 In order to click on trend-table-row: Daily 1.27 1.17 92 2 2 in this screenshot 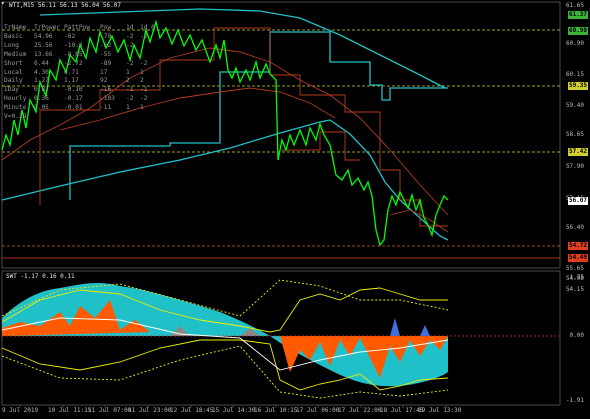, I will do `click(79, 81)`.